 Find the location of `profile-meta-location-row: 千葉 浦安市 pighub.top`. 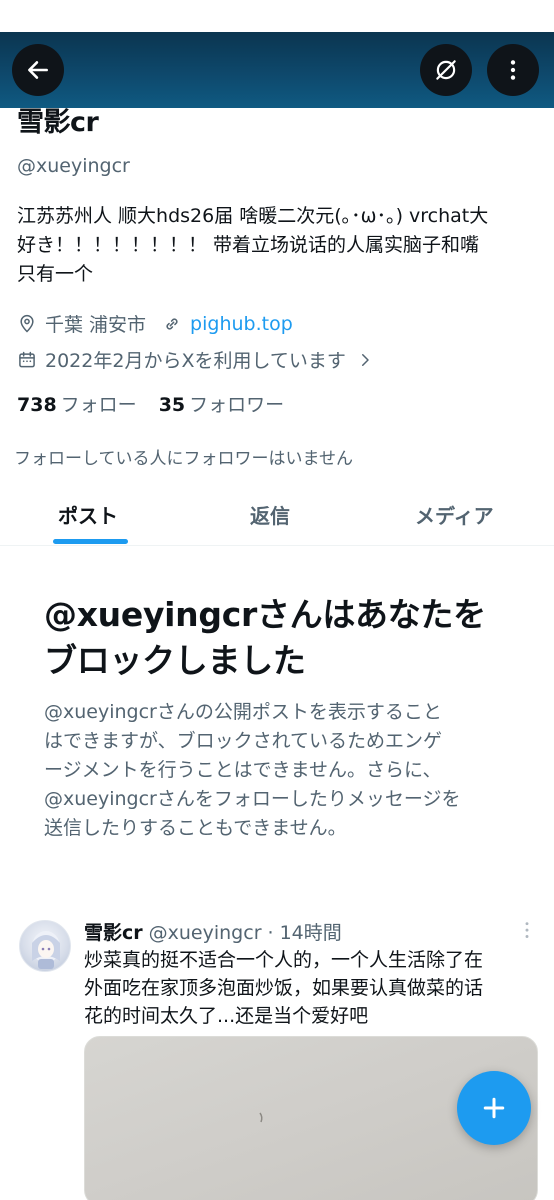

profile-meta-location-row: 千葉 浦安市 pighub.top is located at coordinates (155, 323).